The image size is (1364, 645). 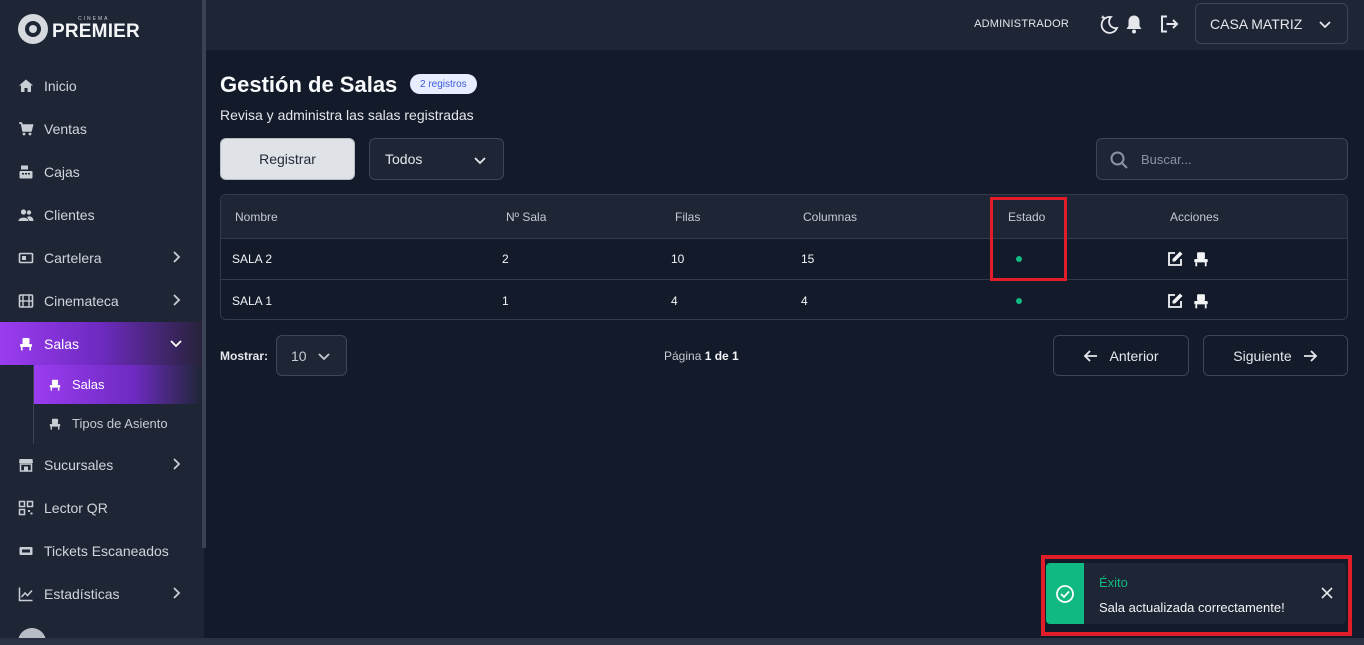 What do you see at coordinates (1192, 607) in the screenshot?
I see `toast-message: Sala actualizada correctamente!` at bounding box center [1192, 607].